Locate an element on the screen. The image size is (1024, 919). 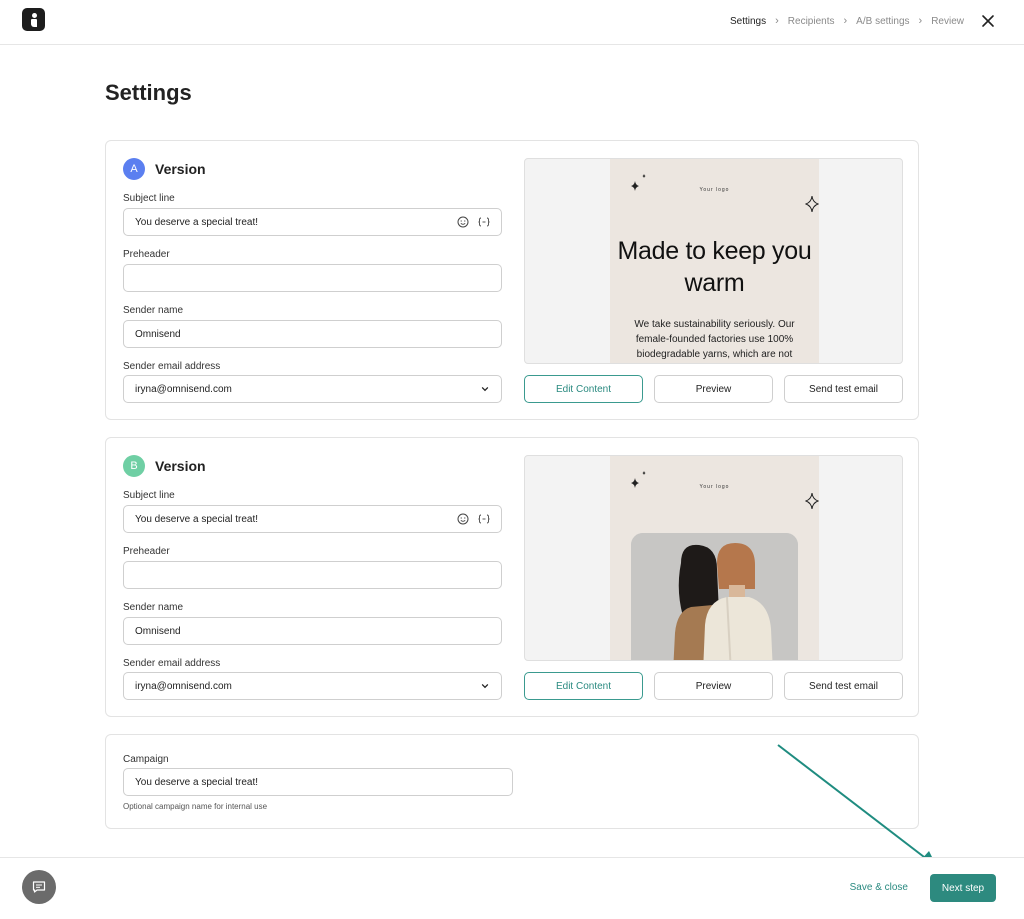
version-b-badge: B is located at coordinates (134, 466).